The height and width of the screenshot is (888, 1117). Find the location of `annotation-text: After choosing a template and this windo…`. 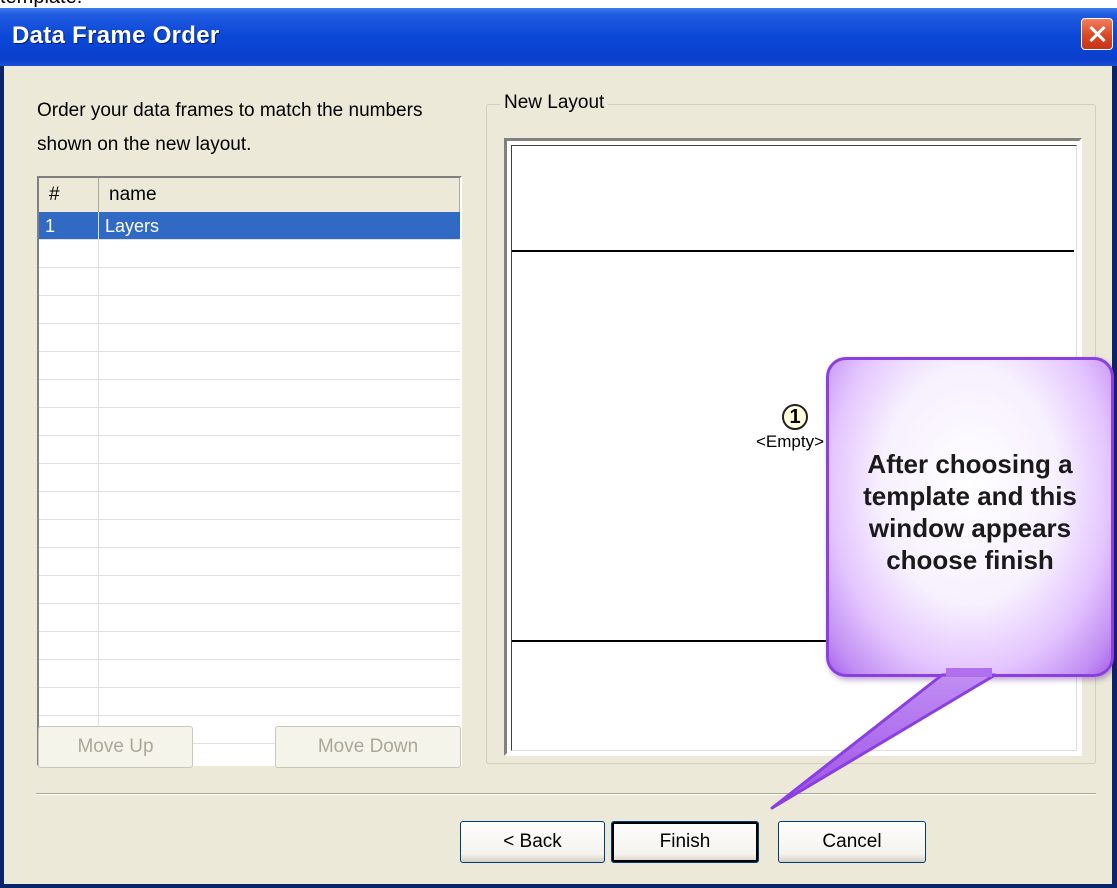

annotation-text: After choosing a template and this windo… is located at coordinates (970, 512).